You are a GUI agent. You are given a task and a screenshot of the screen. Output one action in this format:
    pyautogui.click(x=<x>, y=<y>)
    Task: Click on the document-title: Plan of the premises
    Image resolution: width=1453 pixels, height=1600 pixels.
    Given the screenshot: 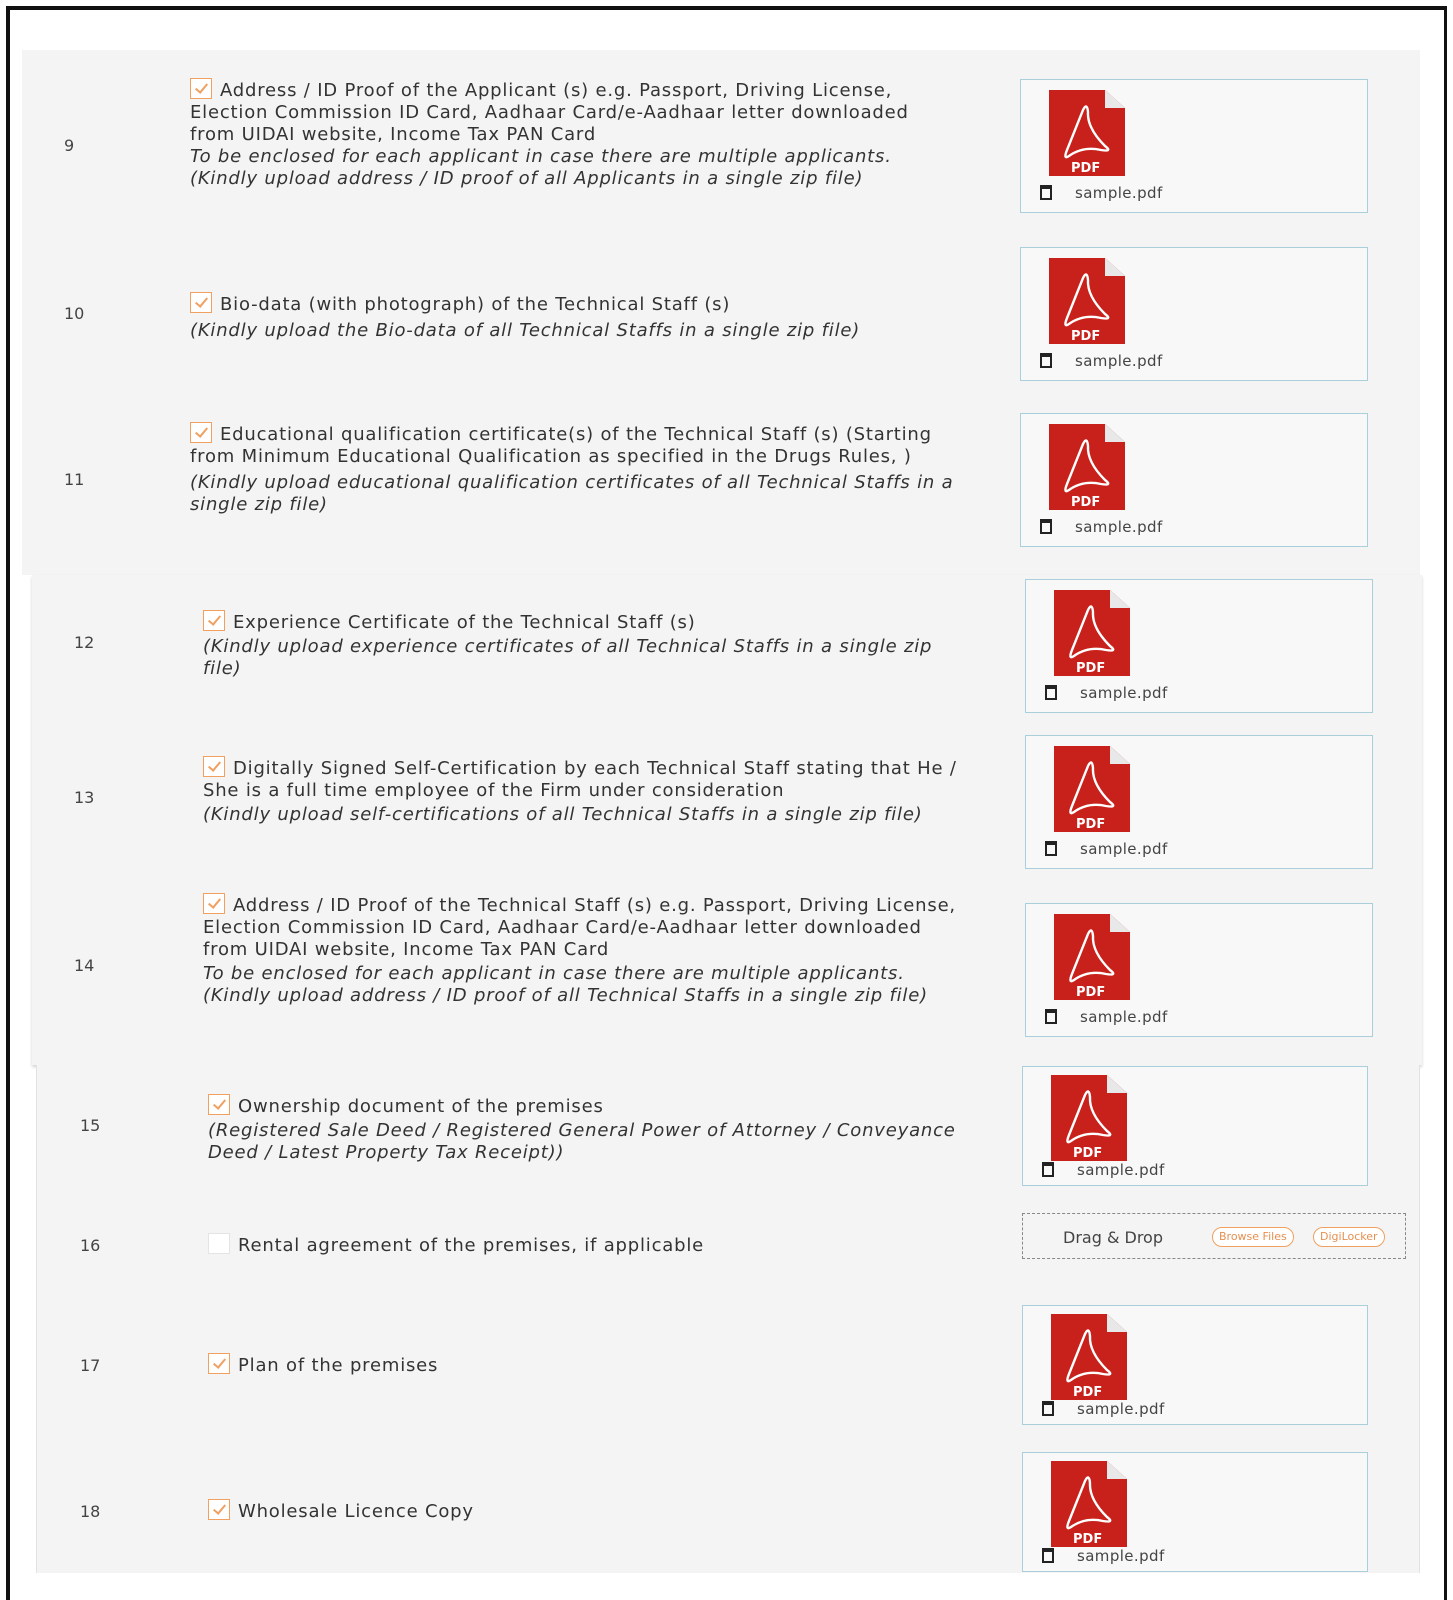 What is the action you would take?
    pyautogui.click(x=338, y=1365)
    